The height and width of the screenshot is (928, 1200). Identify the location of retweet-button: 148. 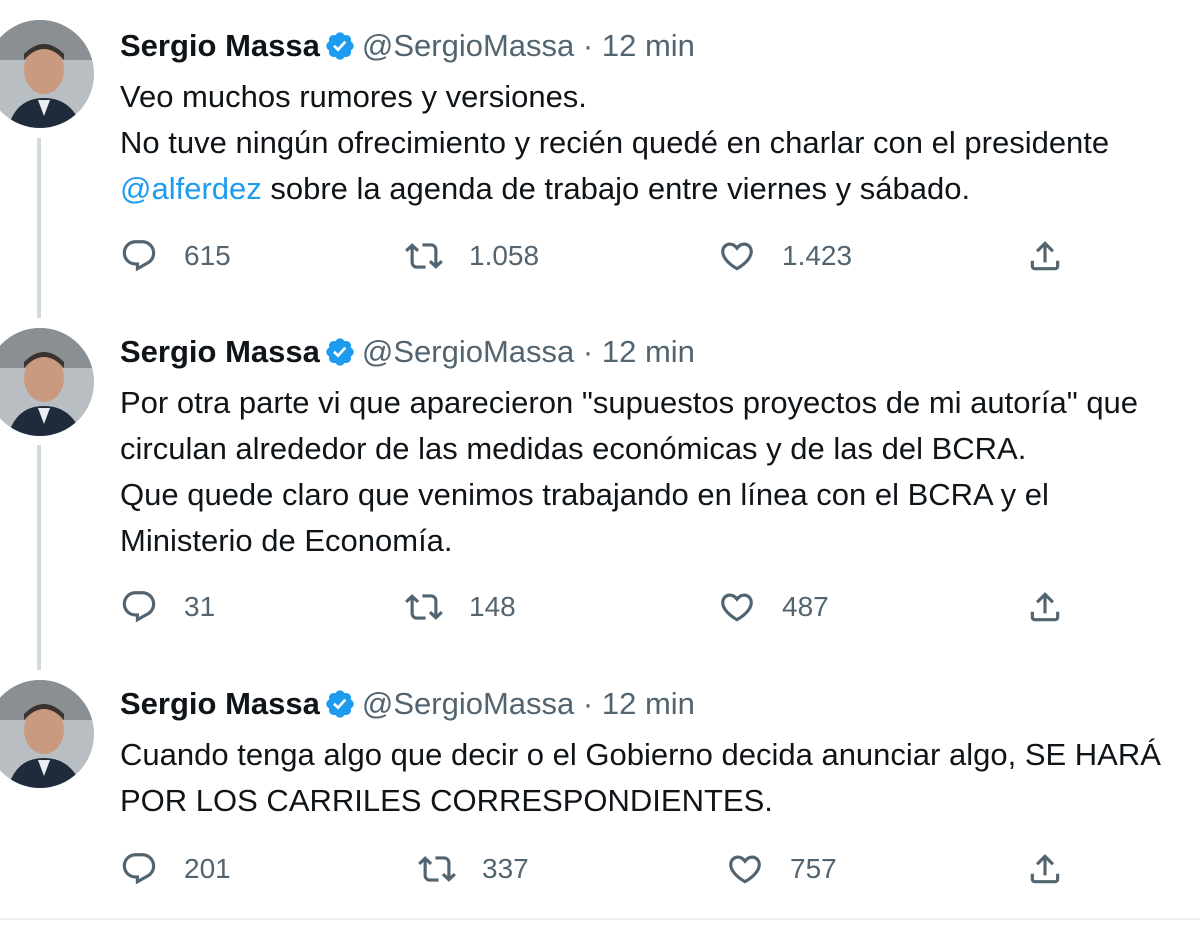
(460, 607).